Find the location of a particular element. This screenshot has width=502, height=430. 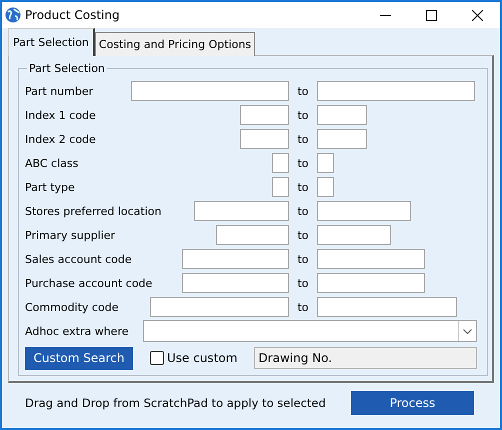

field-label: Adhoc extra where is located at coordinates (77, 331).